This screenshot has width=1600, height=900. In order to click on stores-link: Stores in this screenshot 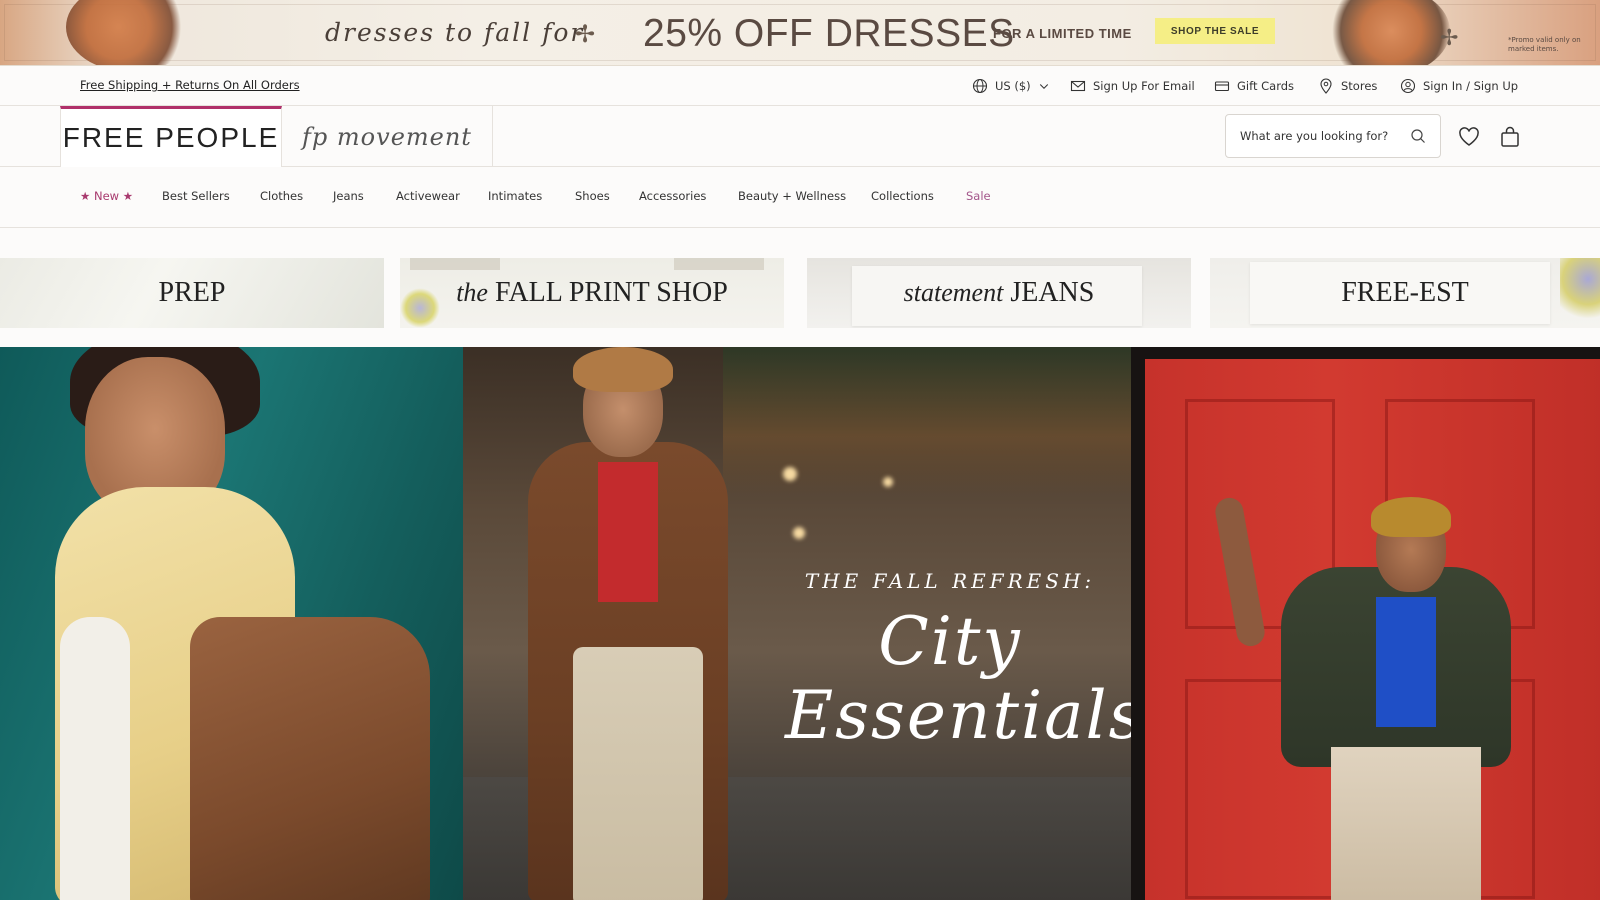, I will do `click(1347, 86)`.